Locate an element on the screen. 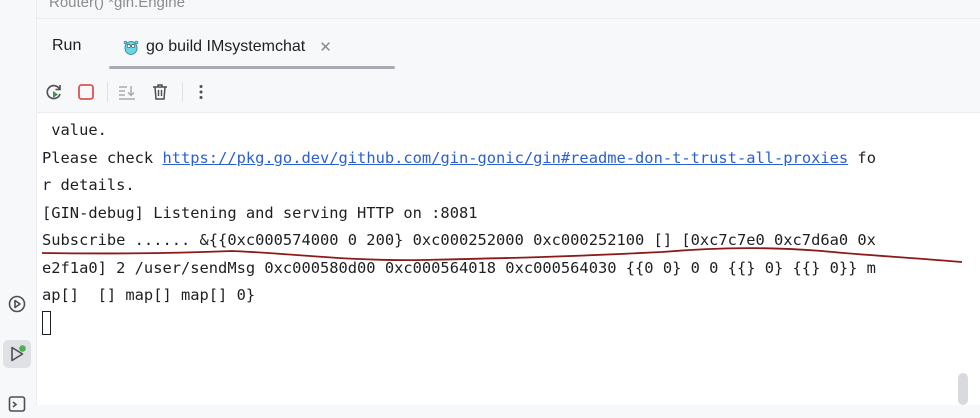 The height and width of the screenshot is (418, 980). services-icon is located at coordinates (17, 304).